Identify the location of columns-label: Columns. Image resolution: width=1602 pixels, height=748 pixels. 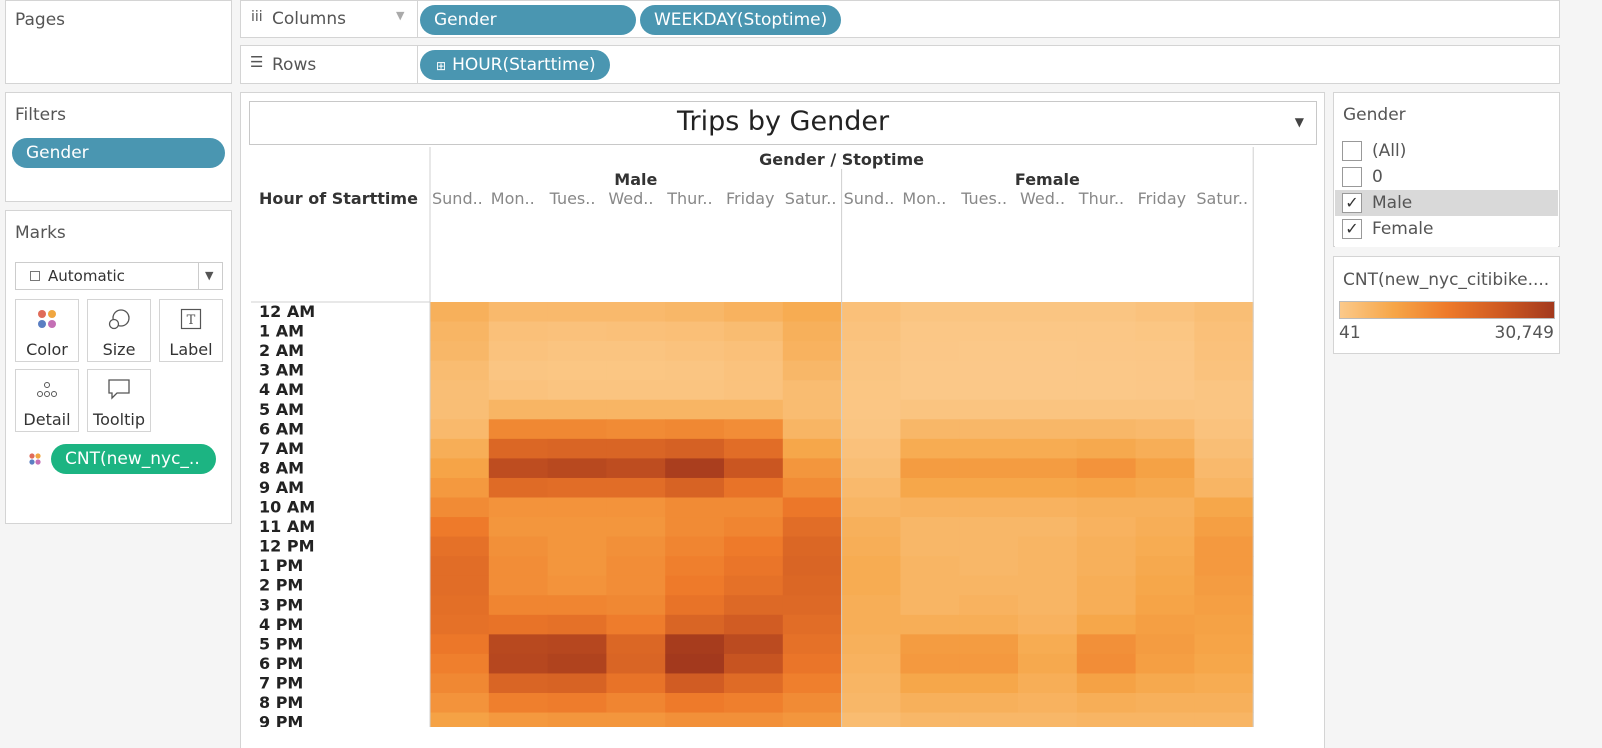
(309, 19).